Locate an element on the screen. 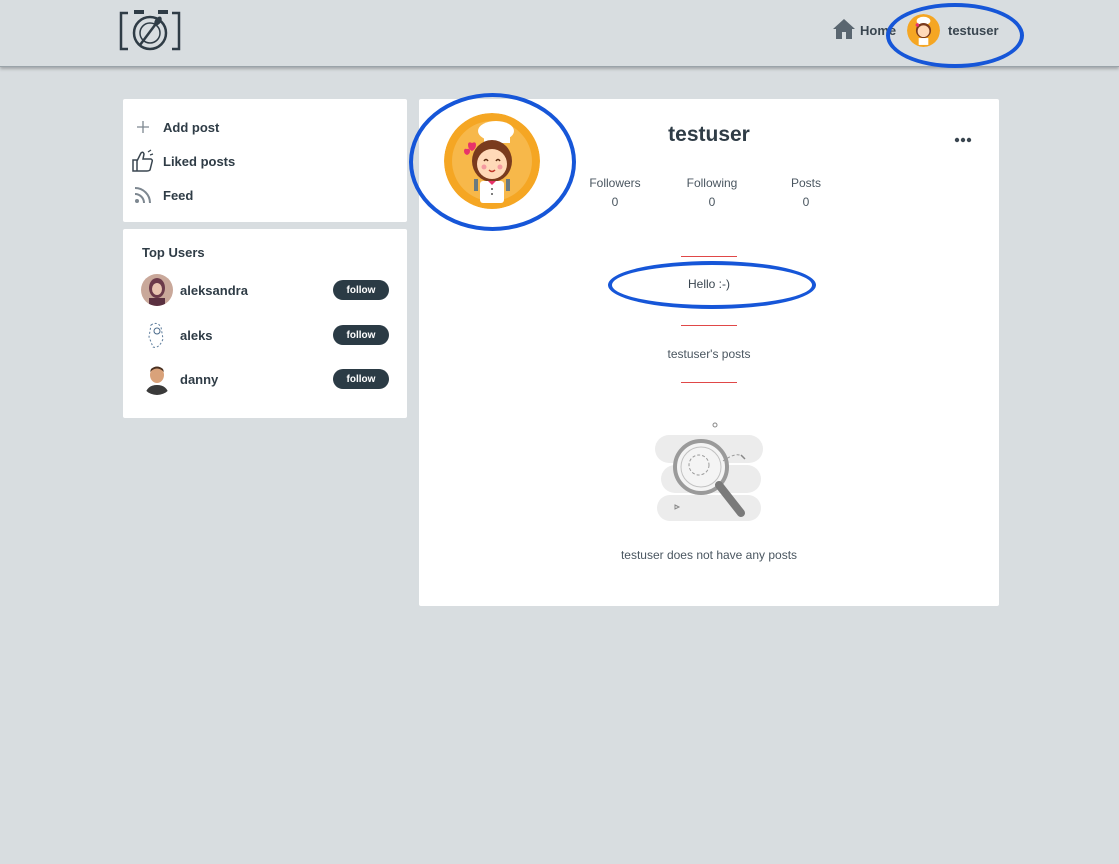 This screenshot has height=864, width=1119. sidebar-item-add-post: Add post is located at coordinates (175, 127).